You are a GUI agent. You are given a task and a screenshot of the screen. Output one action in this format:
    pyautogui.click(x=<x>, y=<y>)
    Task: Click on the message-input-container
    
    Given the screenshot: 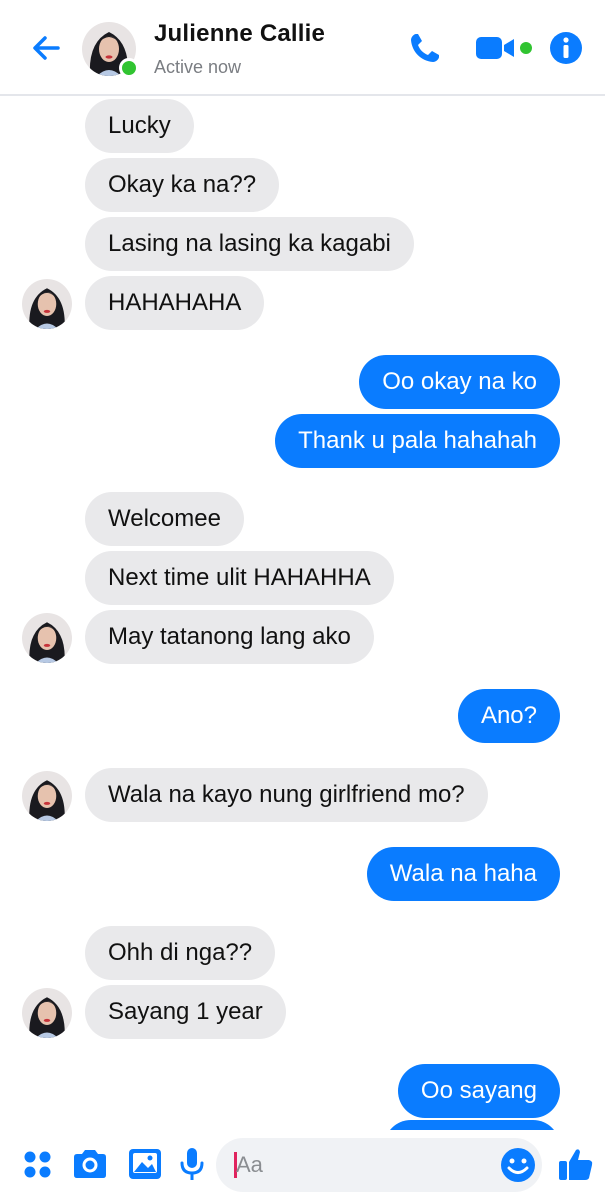 What is the action you would take?
    pyautogui.click(x=379, y=1165)
    